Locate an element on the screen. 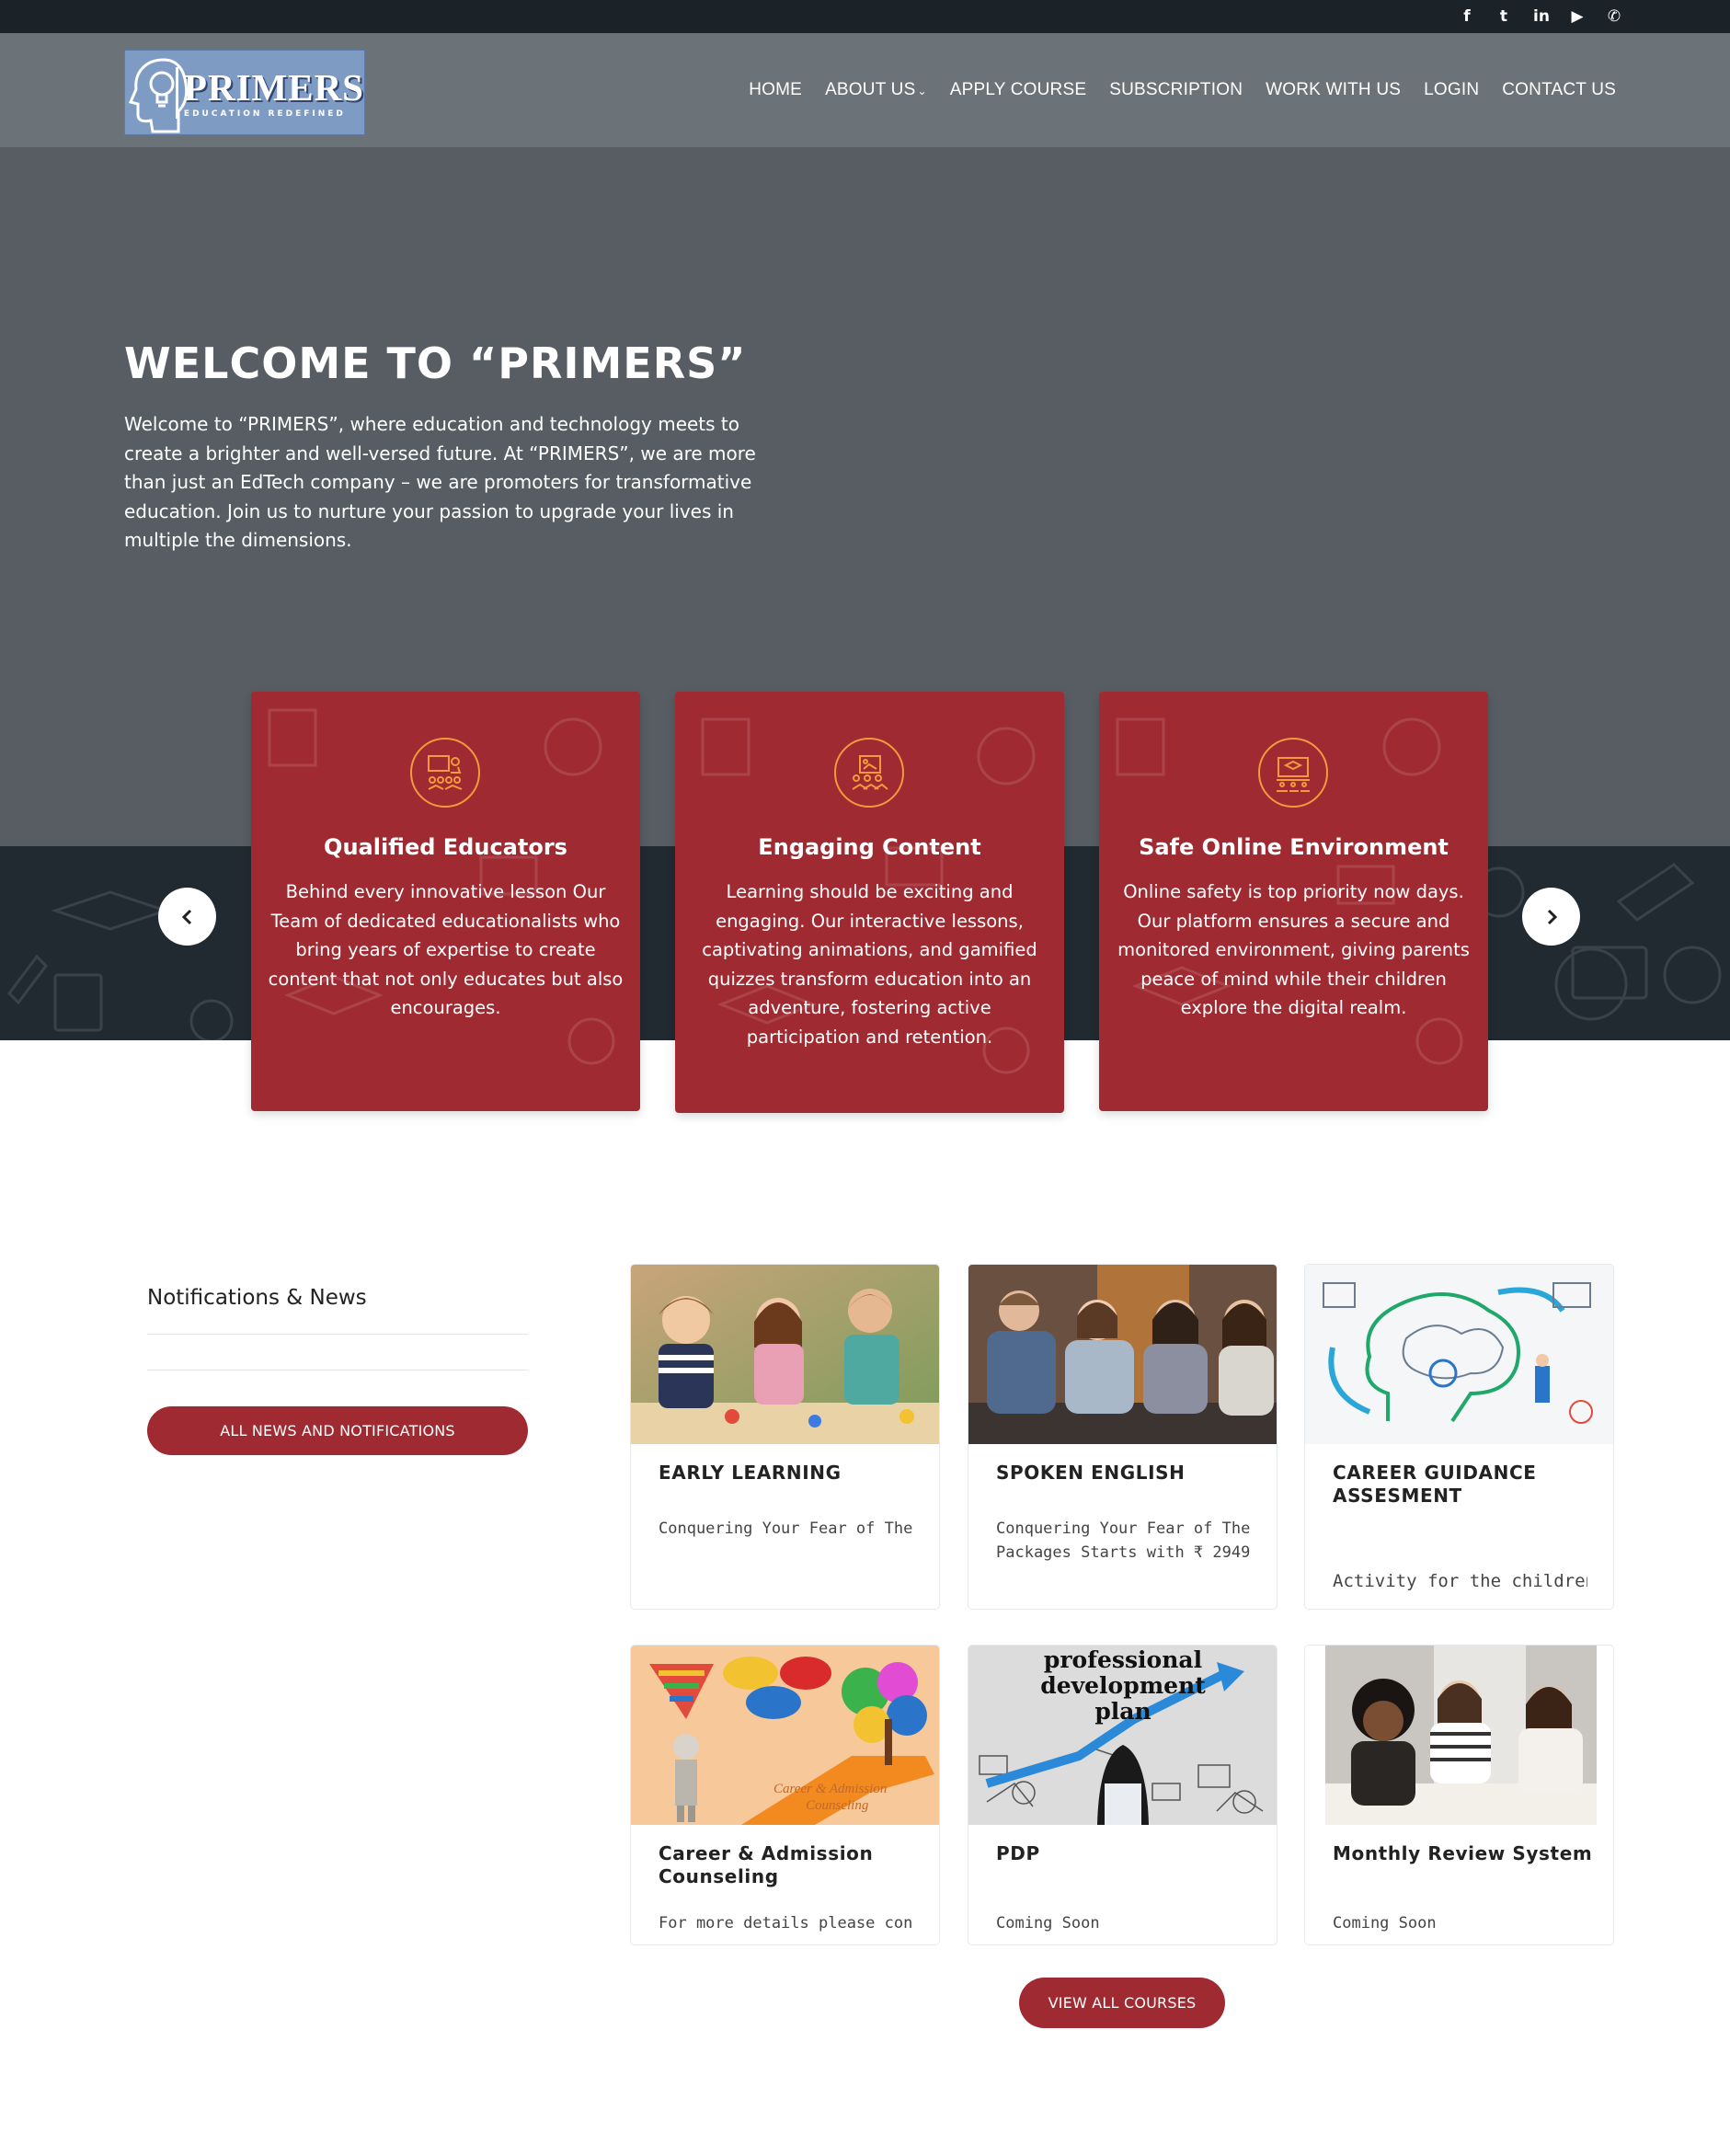 The height and width of the screenshot is (2156, 1730). teacher-icon is located at coordinates (445, 773).